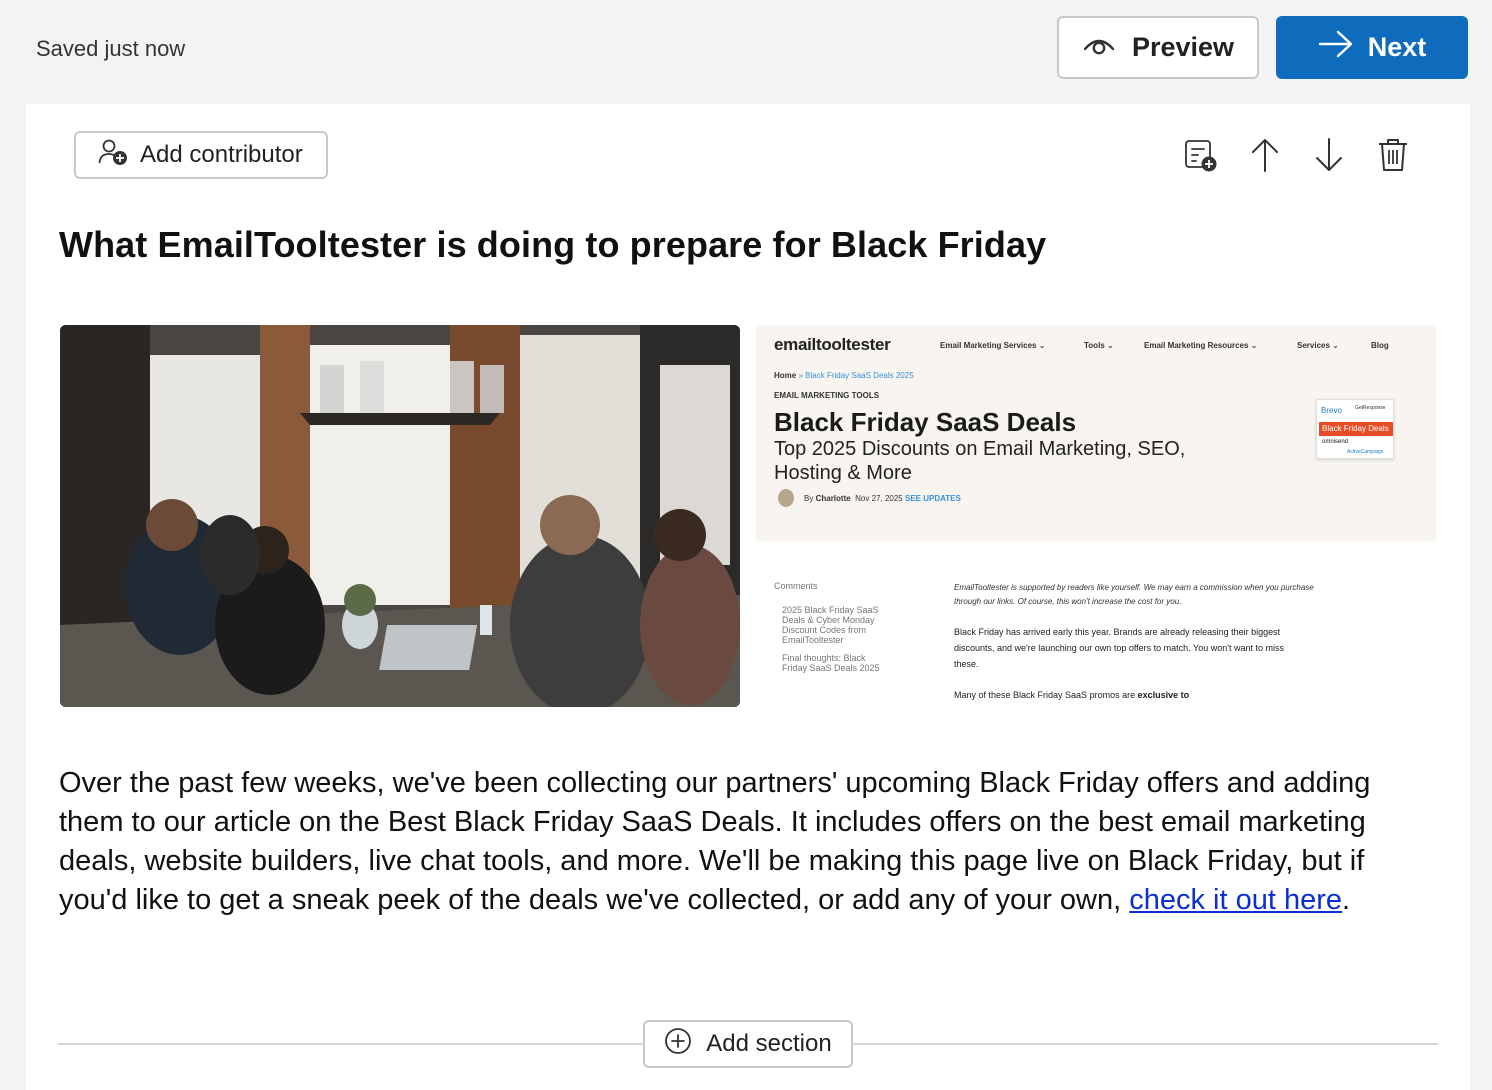  I want to click on toc-heading: Comments, so click(796, 586).